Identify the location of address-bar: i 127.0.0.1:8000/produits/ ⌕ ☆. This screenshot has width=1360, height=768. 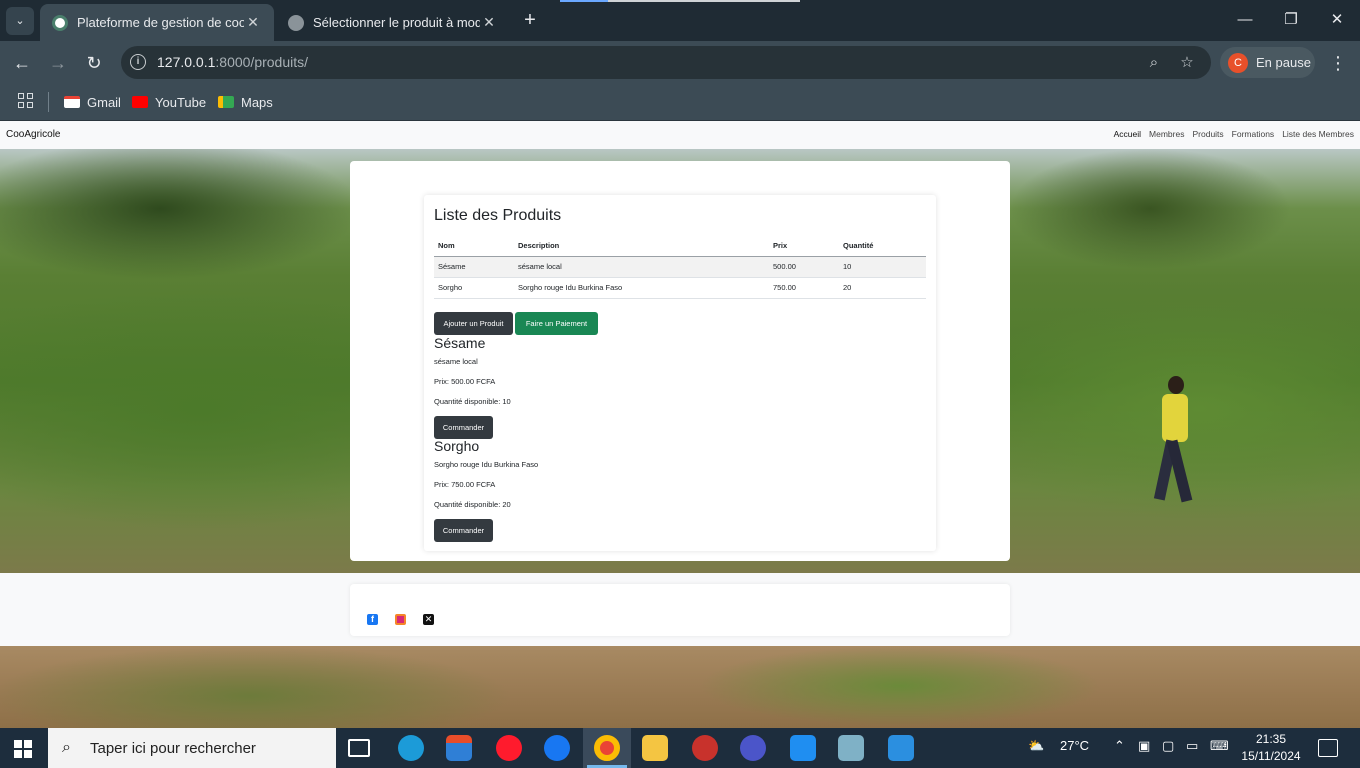
(666, 62).